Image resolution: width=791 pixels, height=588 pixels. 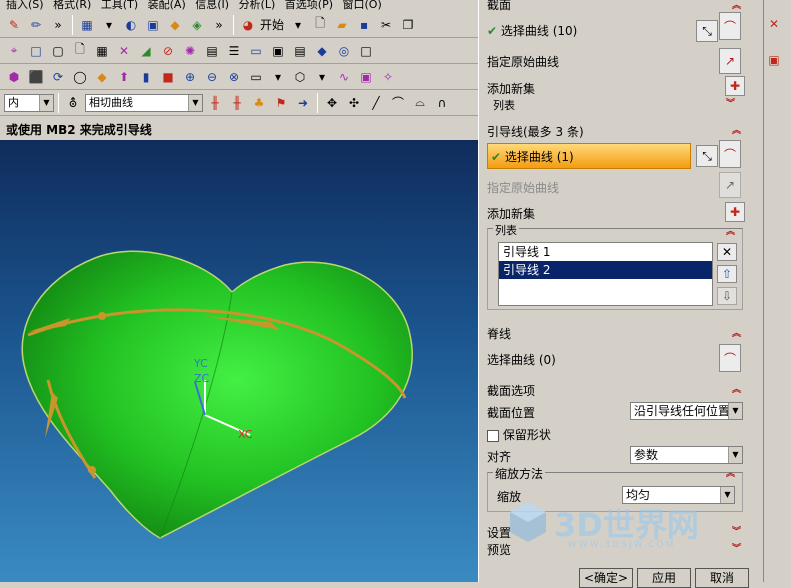 I want to click on palette-icon: ◆, so click(x=175, y=25).